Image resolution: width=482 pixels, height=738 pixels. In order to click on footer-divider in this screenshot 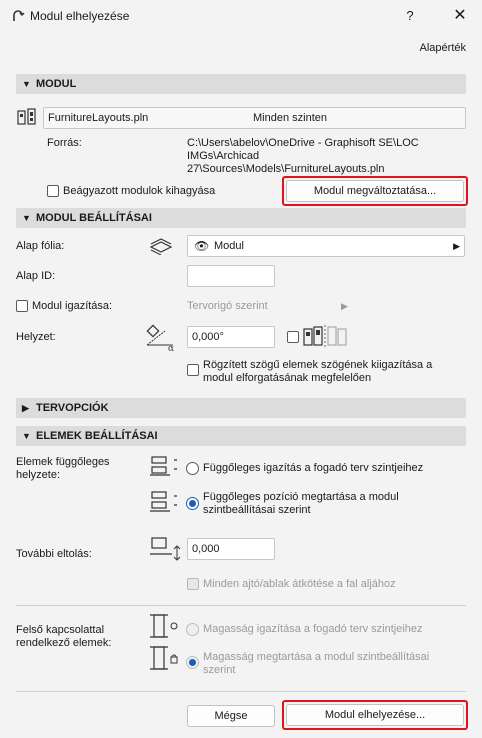, I will do `click(241, 691)`.